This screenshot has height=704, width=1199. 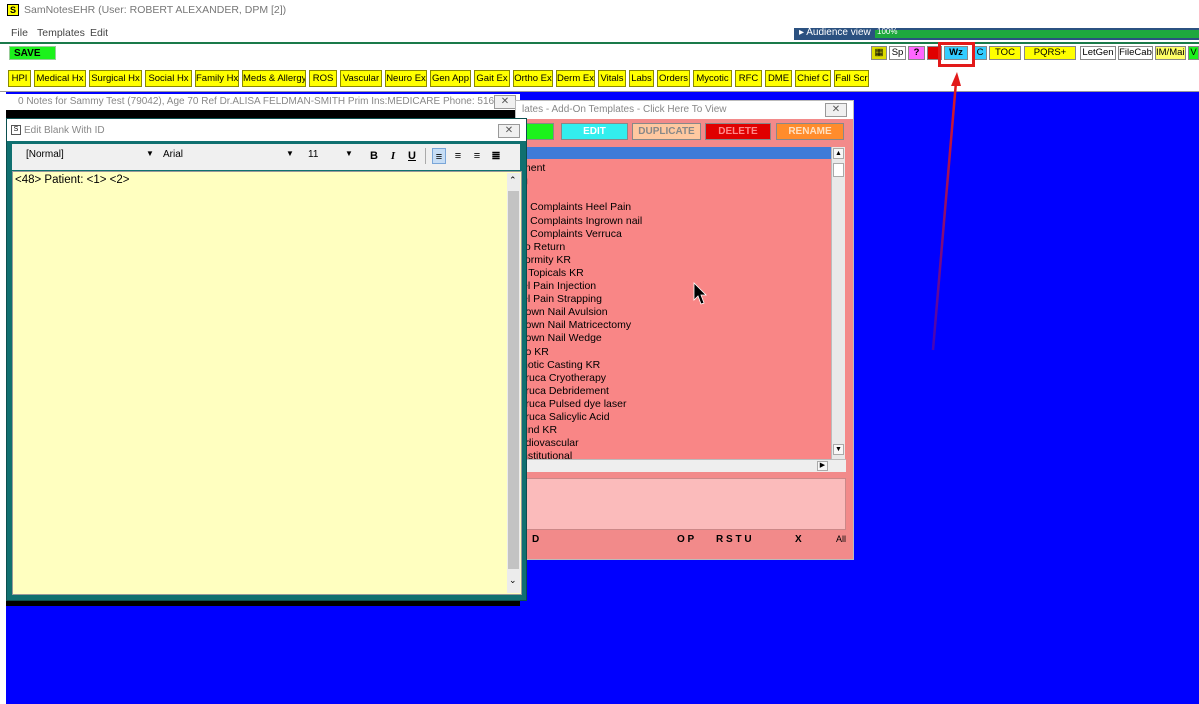 What do you see at coordinates (674, 153) in the screenshot?
I see `selected-row` at bounding box center [674, 153].